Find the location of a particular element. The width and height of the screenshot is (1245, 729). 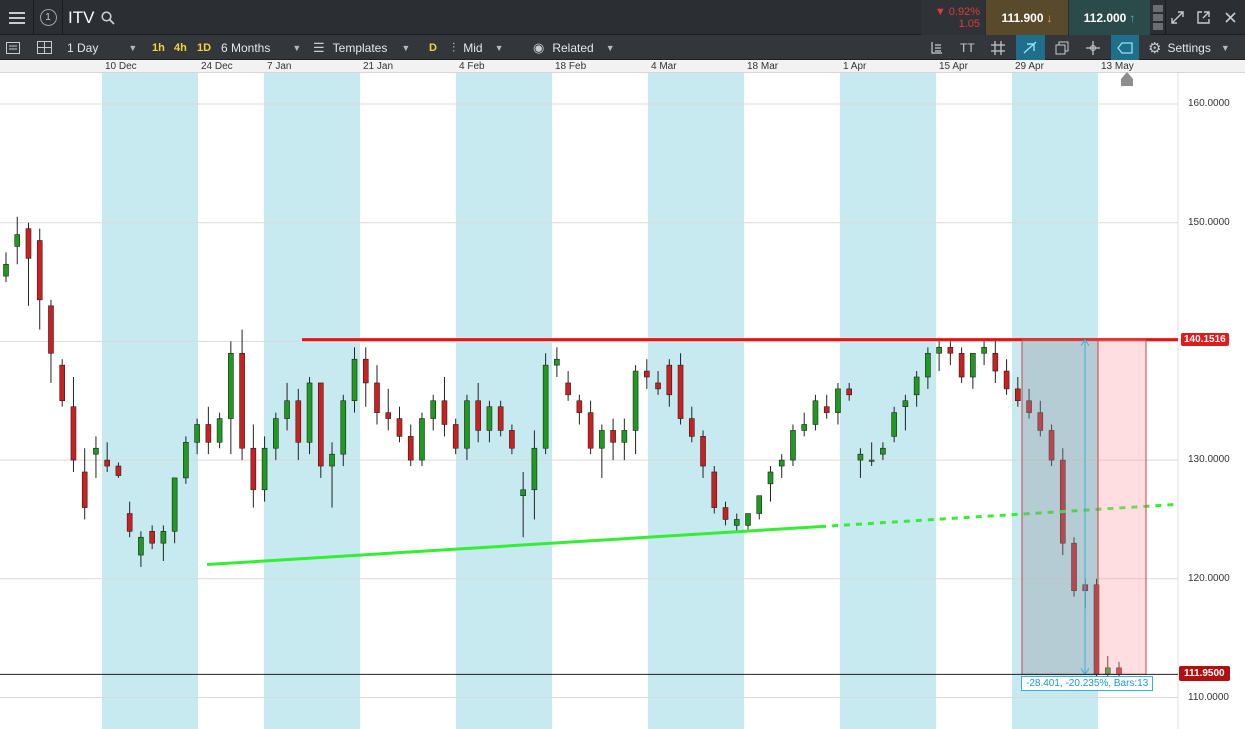

quick-interval-4h: 4h is located at coordinates (180, 47).